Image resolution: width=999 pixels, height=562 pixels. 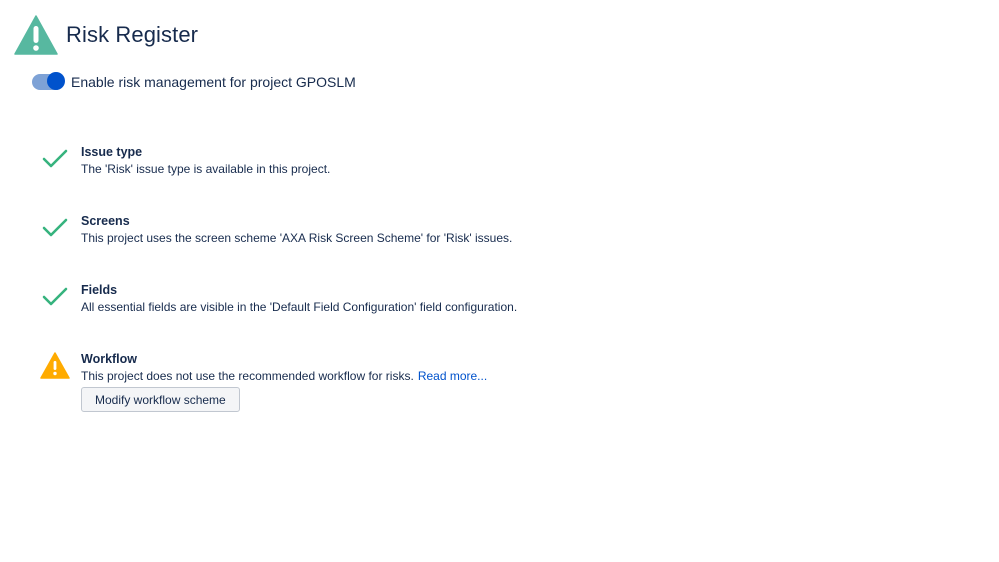 What do you see at coordinates (55, 365) in the screenshot?
I see `warning-icon` at bounding box center [55, 365].